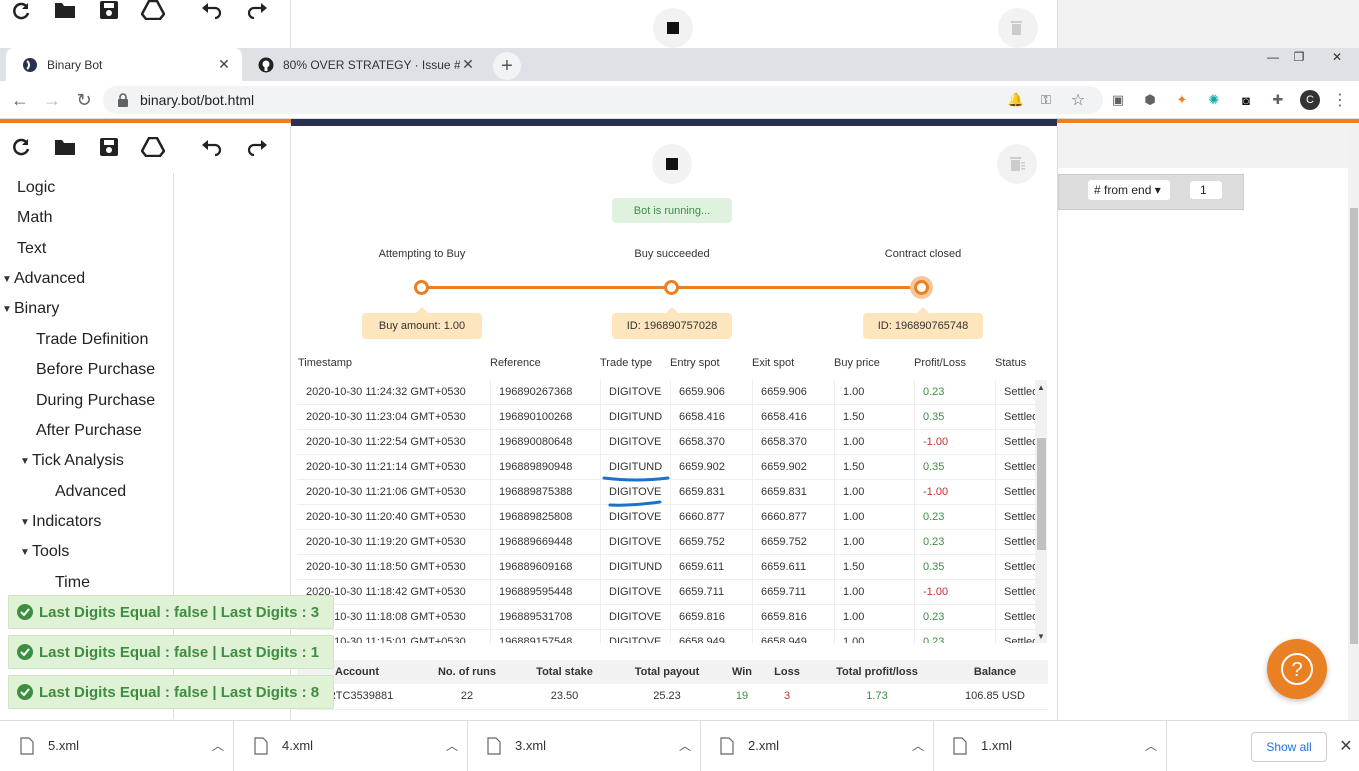  I want to click on toolbox-item-before-purchase: Before Purchase, so click(87, 370).